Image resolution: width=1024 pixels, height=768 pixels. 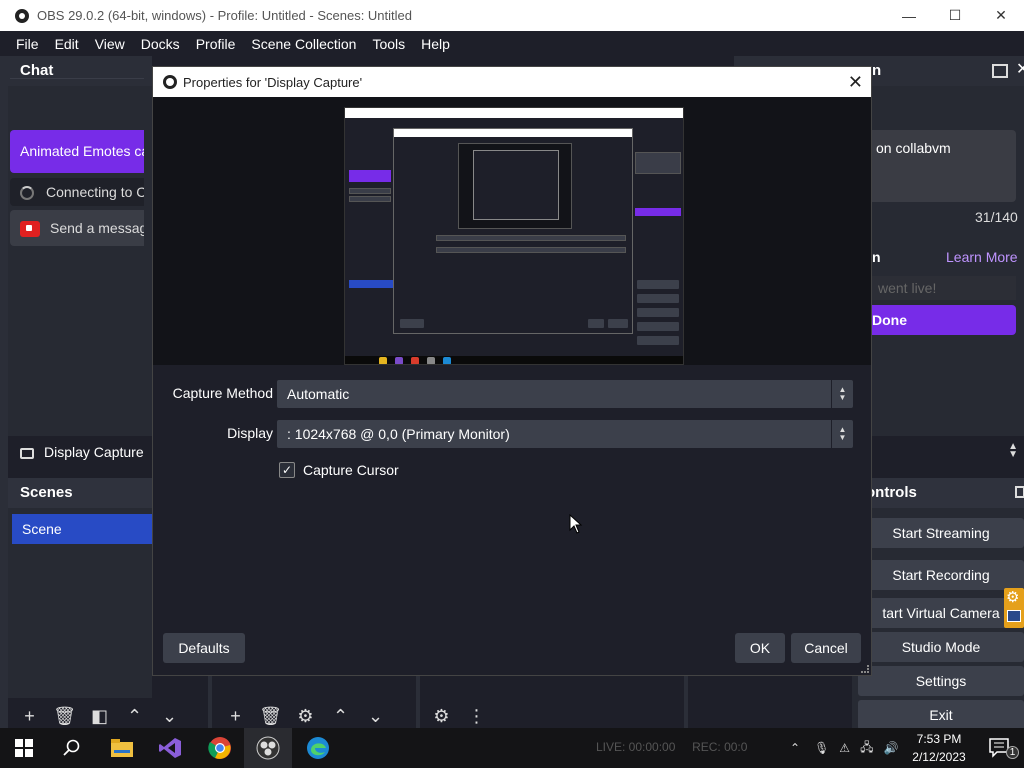 What do you see at coordinates (1012, 752) in the screenshot?
I see `notification-badge: 1` at bounding box center [1012, 752].